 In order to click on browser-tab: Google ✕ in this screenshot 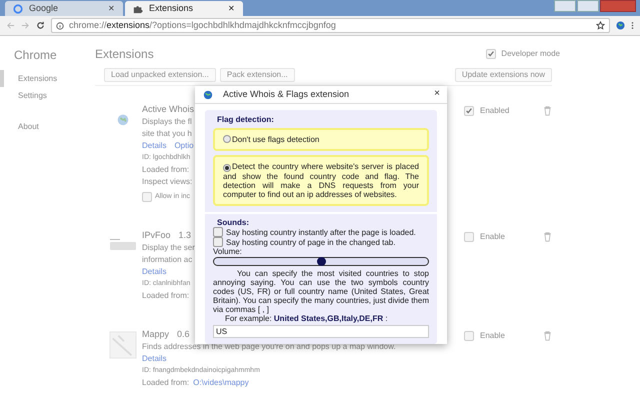, I will do `click(64, 8)`.